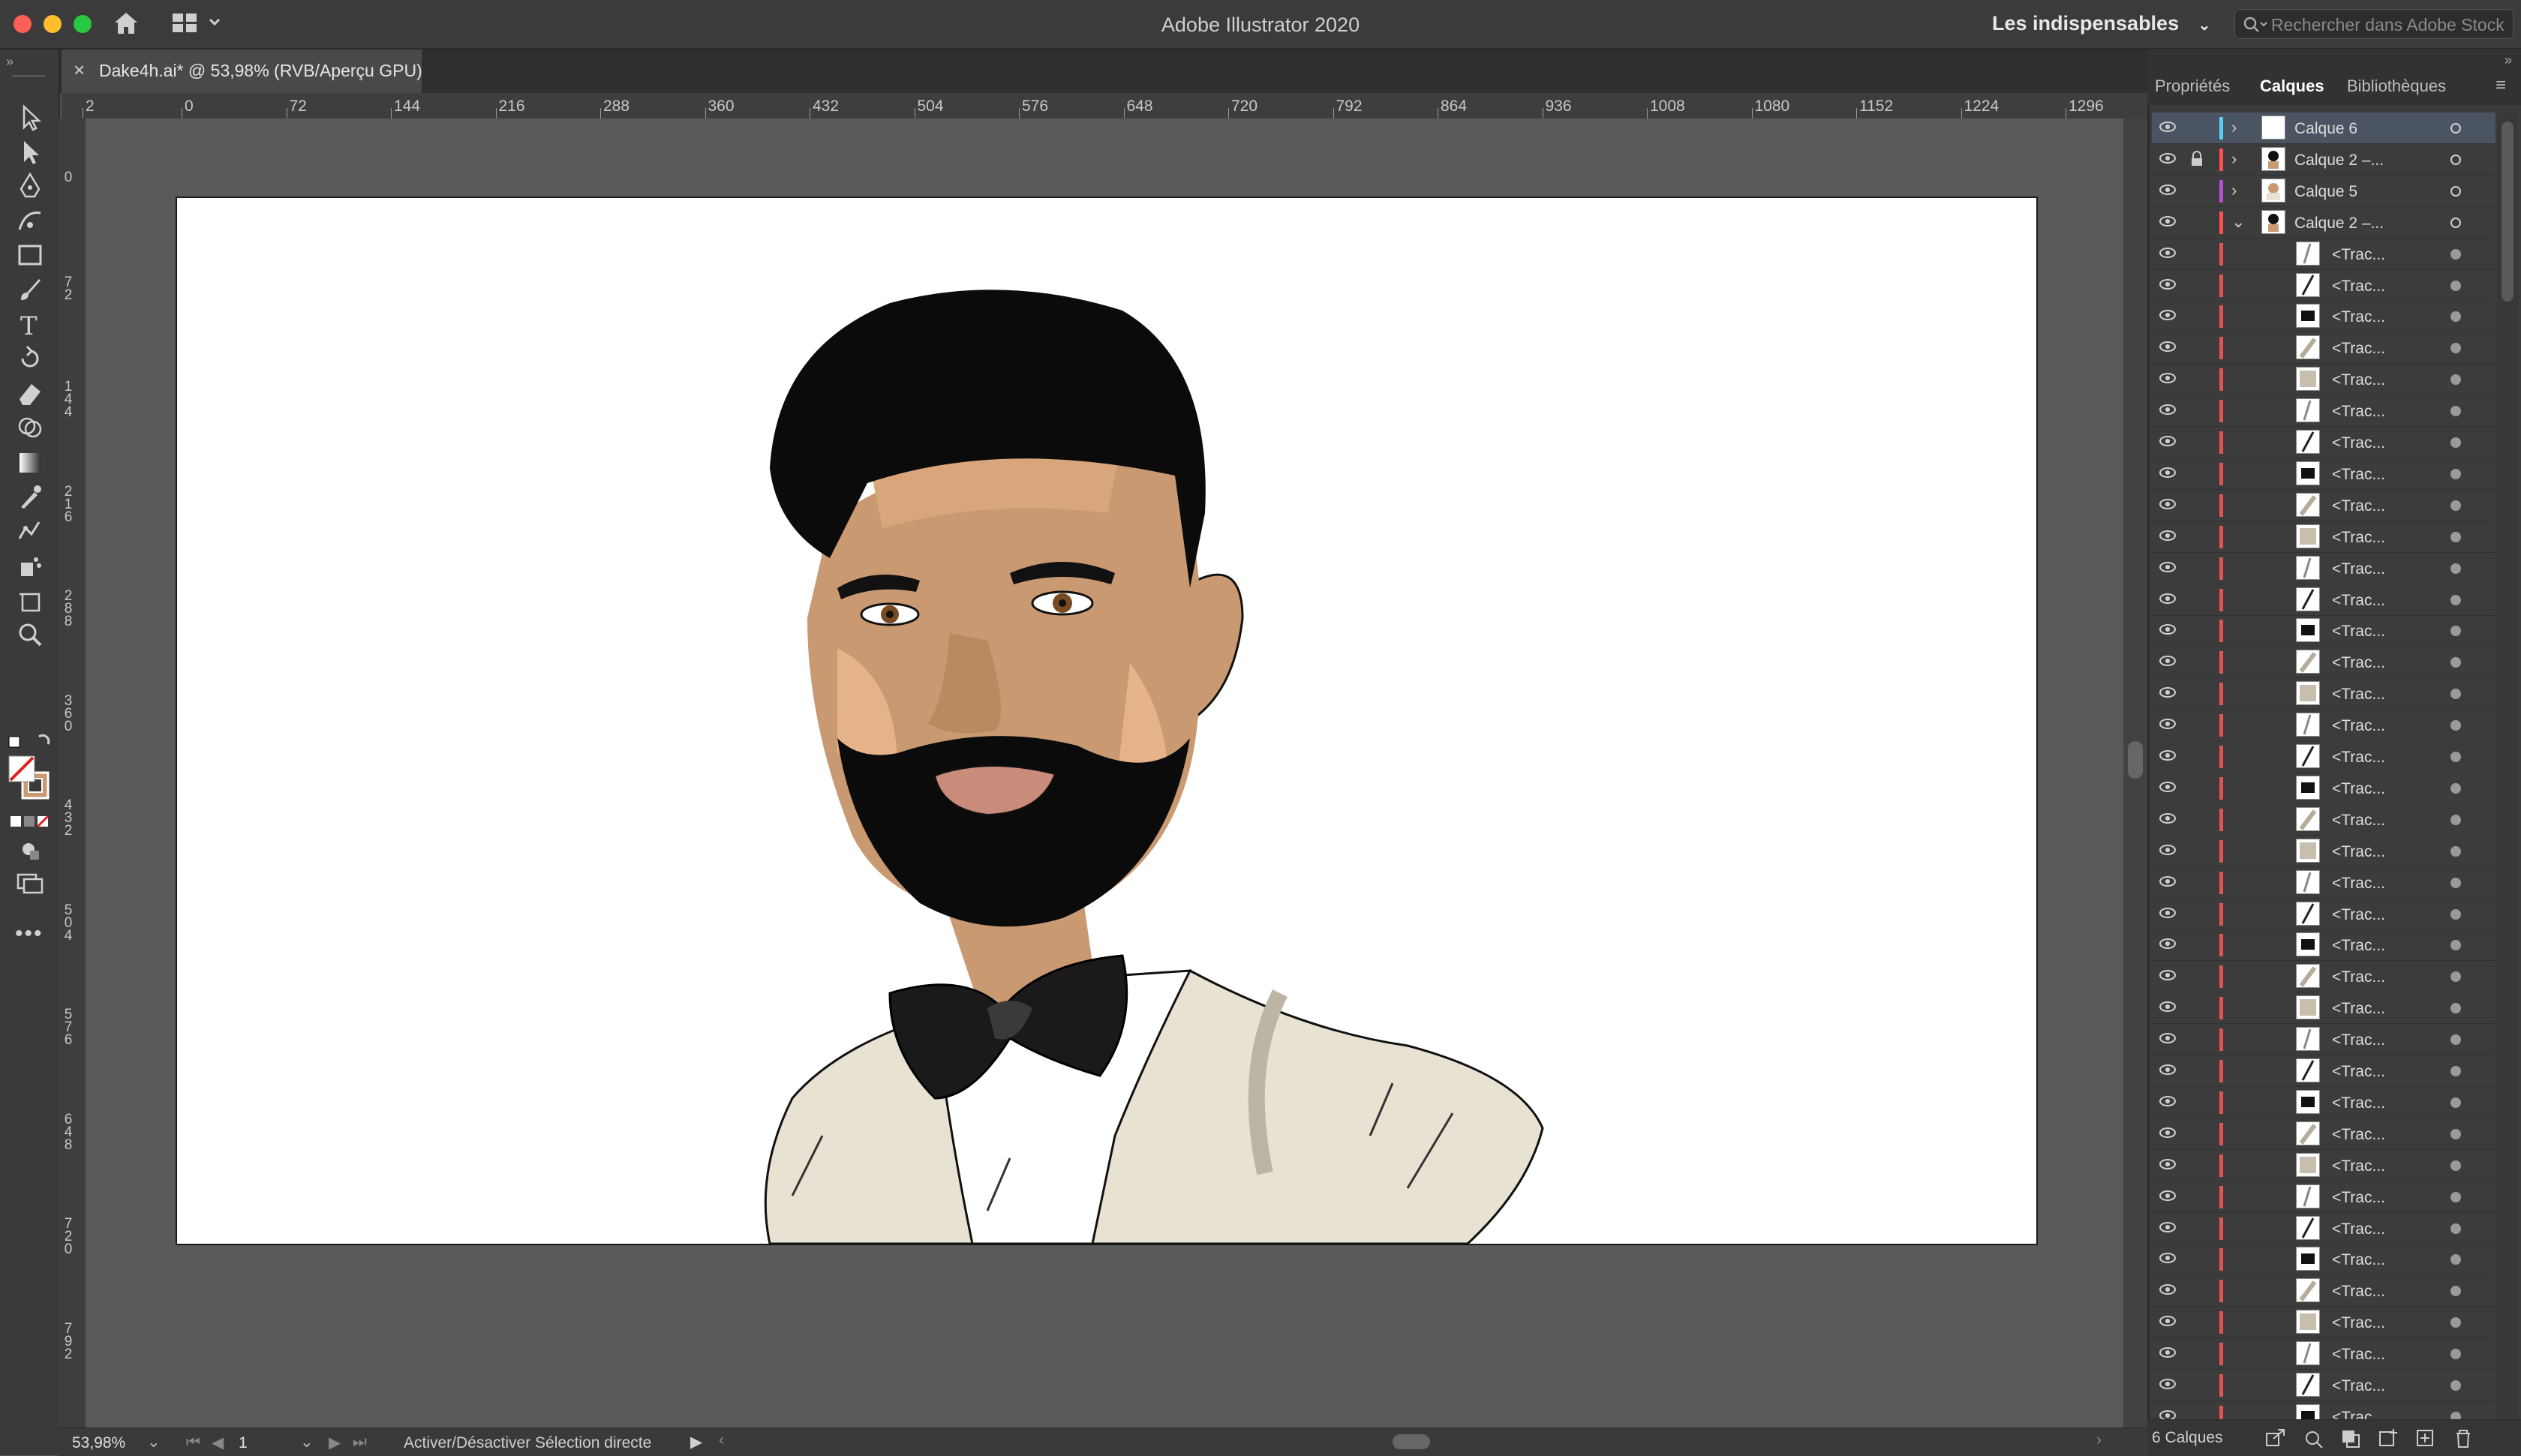 The width and height of the screenshot is (2521, 1456). I want to click on selection-tool-icon, so click(30, 117).